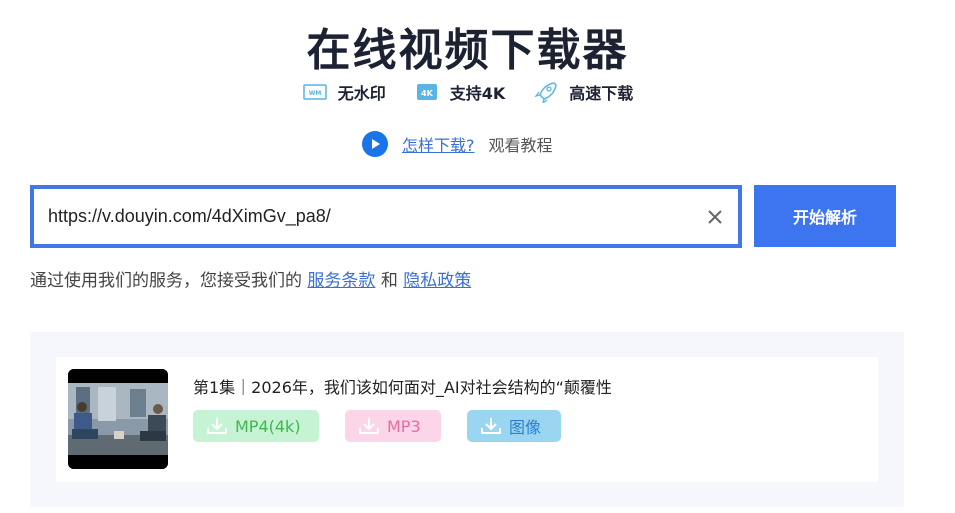 This screenshot has width=955, height=513. I want to click on url-input, so click(363, 216).